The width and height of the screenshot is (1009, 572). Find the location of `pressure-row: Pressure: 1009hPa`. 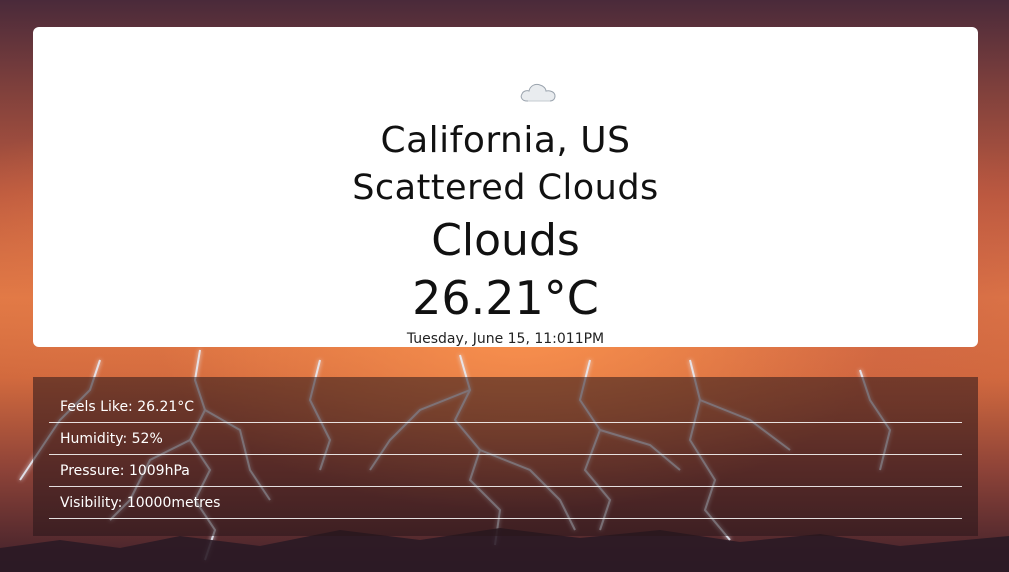

pressure-row: Pressure: 1009hPa is located at coordinates (505, 471).